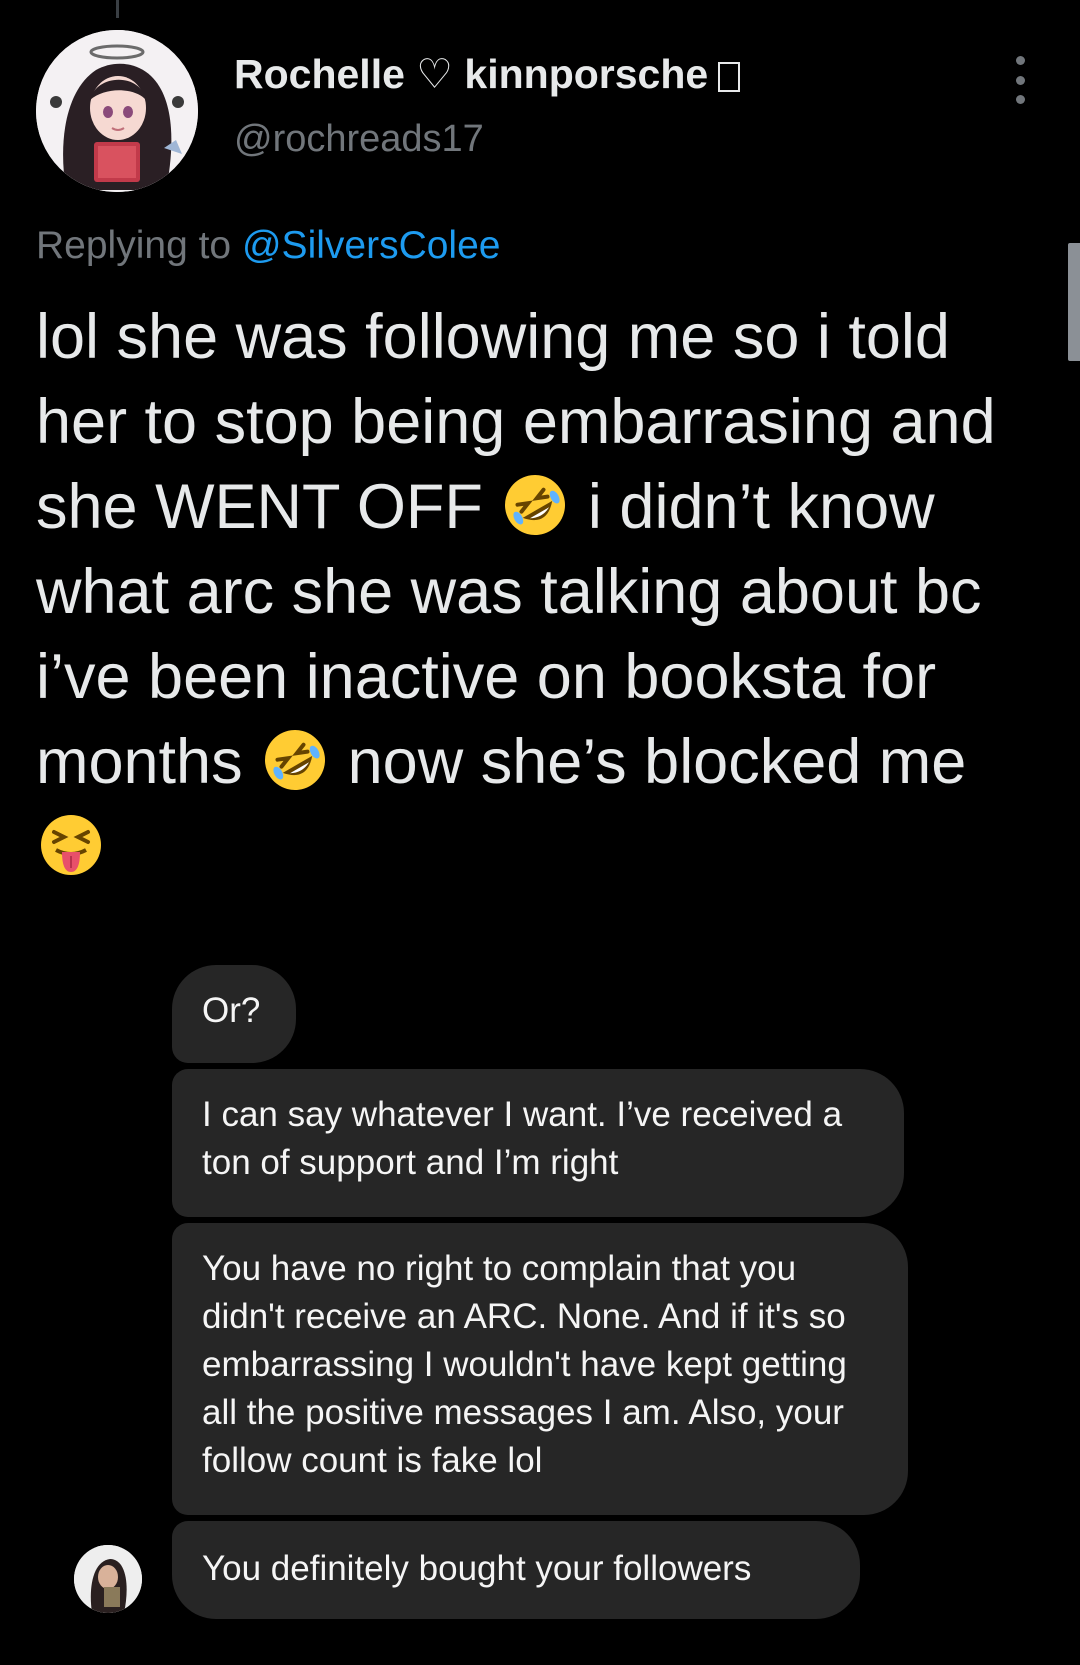 This screenshot has width=1080, height=1665. What do you see at coordinates (117, 9) in the screenshot?
I see `thread-connector-line` at bounding box center [117, 9].